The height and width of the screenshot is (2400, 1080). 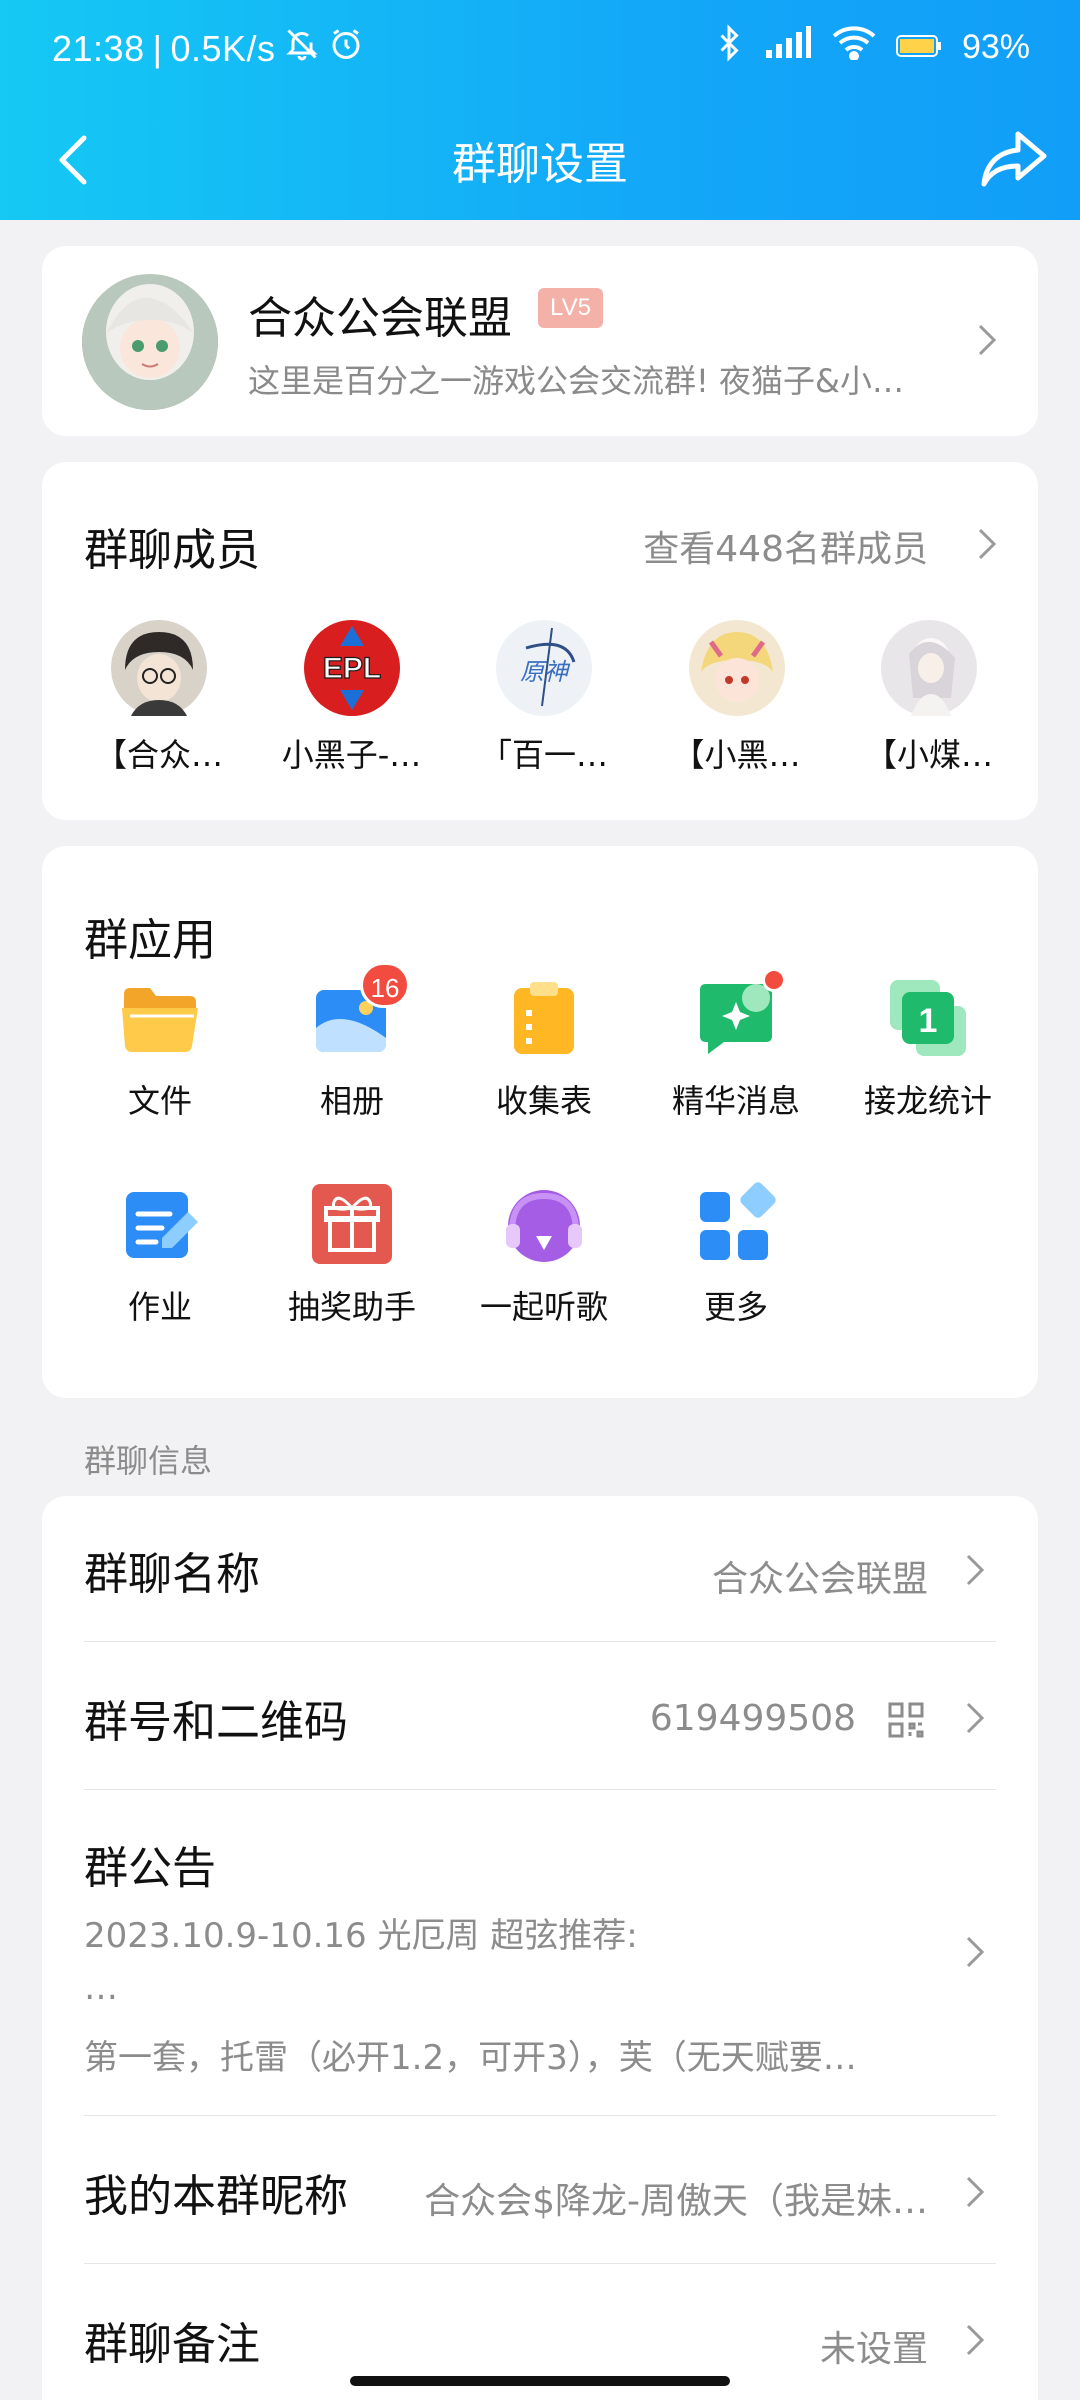 I want to click on relay-count-icon: 1, so click(x=928, y=1018).